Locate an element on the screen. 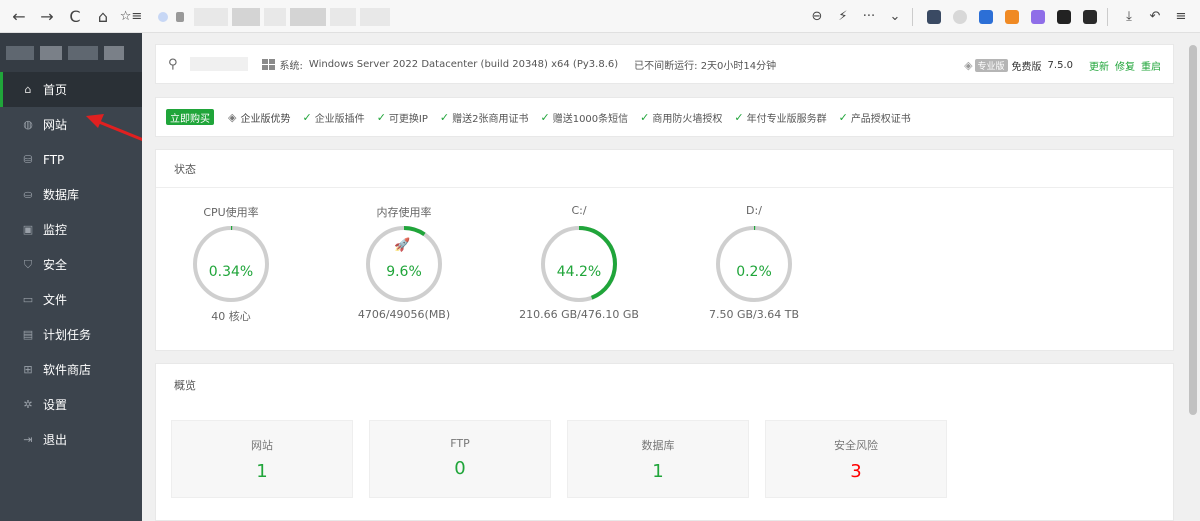  user-icon: ⚲ is located at coordinates (173, 64).